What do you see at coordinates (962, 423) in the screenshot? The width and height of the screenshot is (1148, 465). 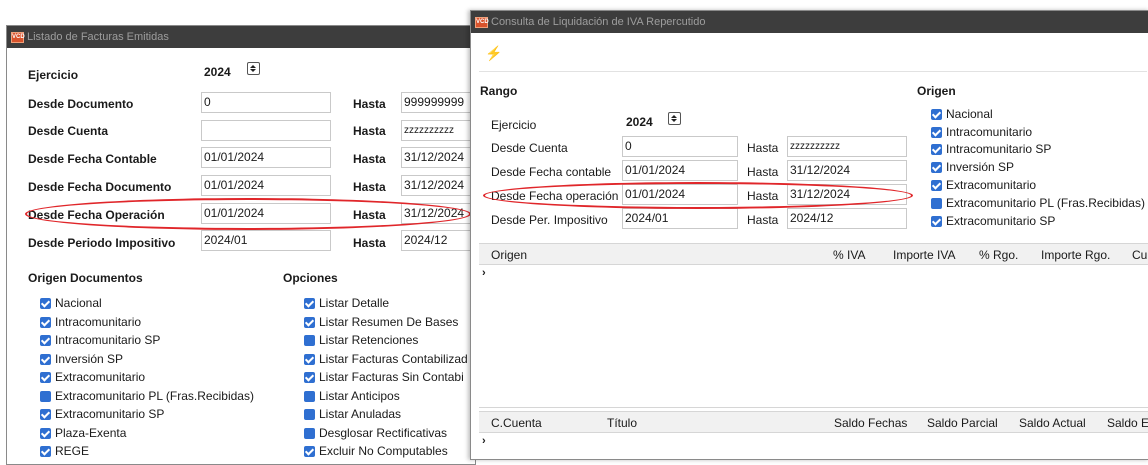 I see `column-header-saldo-parcial: Saldo Parcial` at bounding box center [962, 423].